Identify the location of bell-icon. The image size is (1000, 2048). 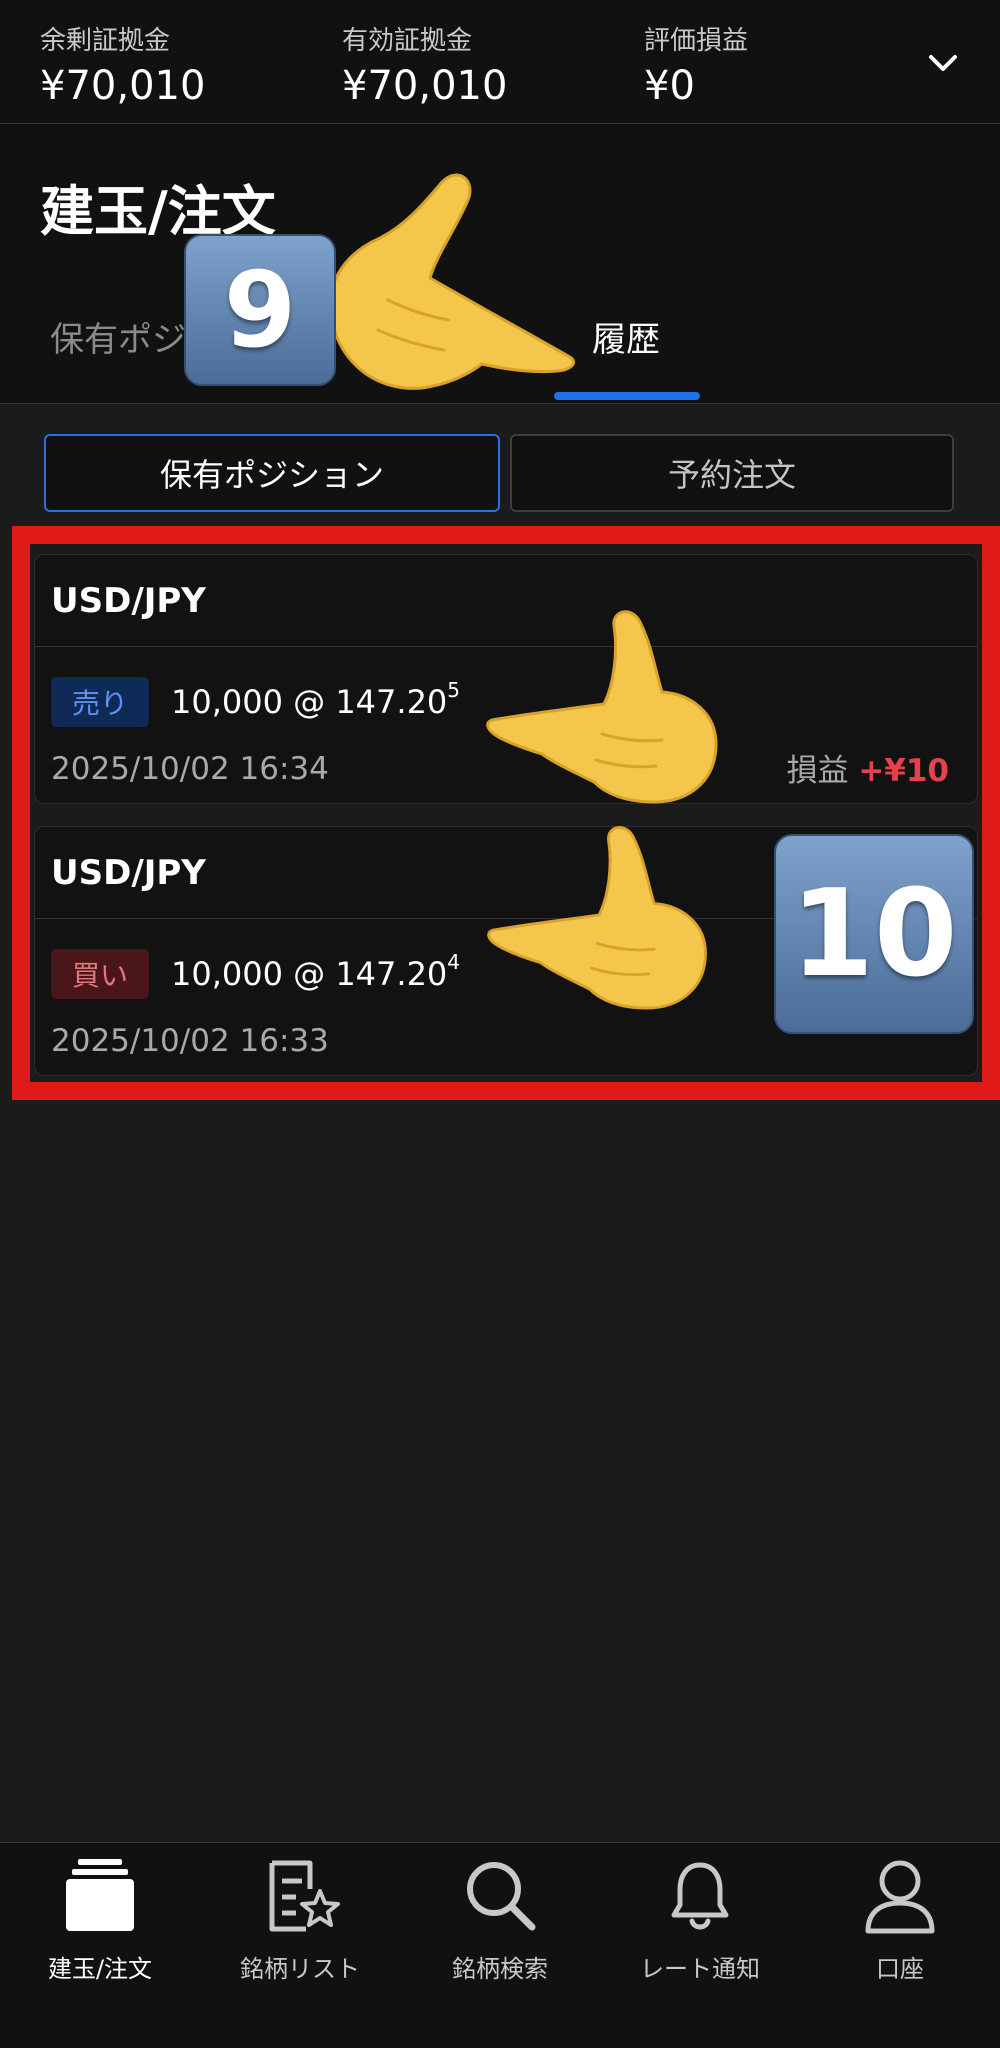
(700, 1896).